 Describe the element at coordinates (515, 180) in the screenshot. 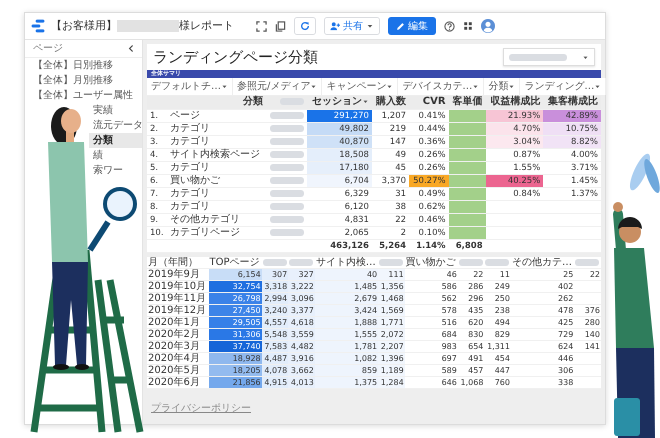

I see `table-cell: 40.25%` at that location.